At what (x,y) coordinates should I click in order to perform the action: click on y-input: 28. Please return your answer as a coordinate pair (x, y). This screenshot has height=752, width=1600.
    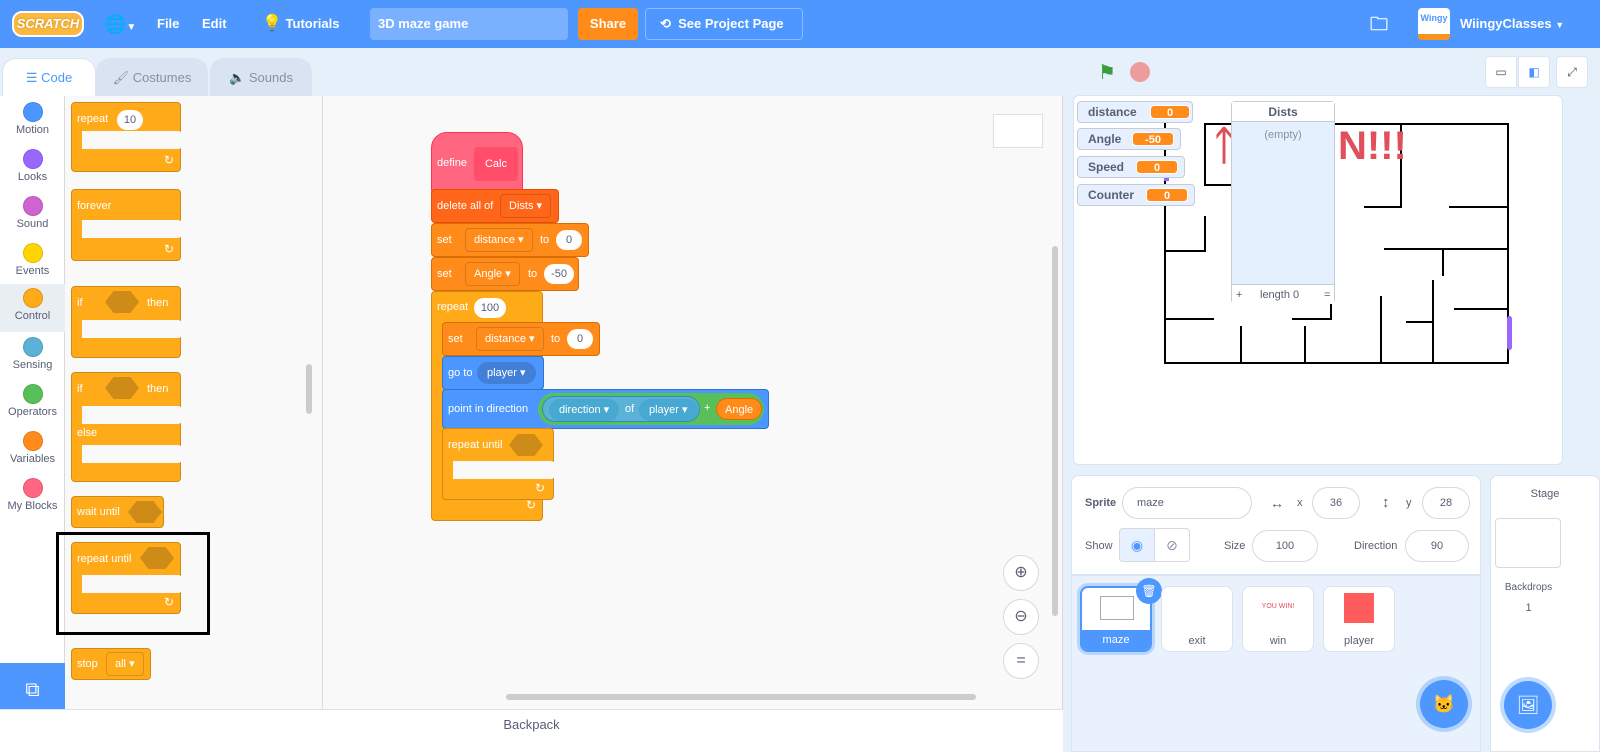
    Looking at the image, I should click on (1446, 503).